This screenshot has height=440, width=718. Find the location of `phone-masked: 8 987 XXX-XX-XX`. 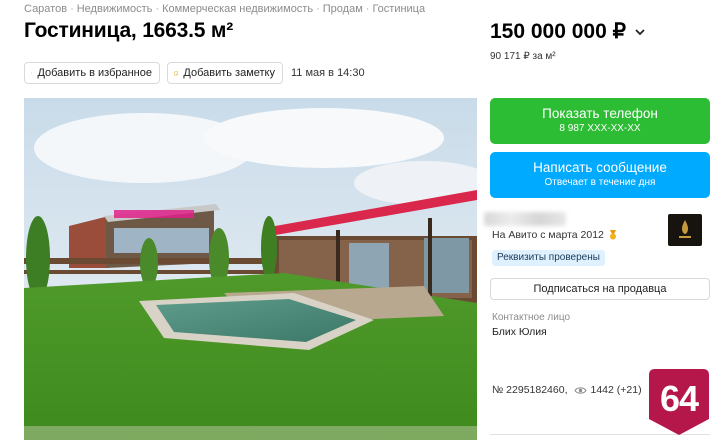

phone-masked: 8 987 XXX-XX-XX is located at coordinates (600, 128).